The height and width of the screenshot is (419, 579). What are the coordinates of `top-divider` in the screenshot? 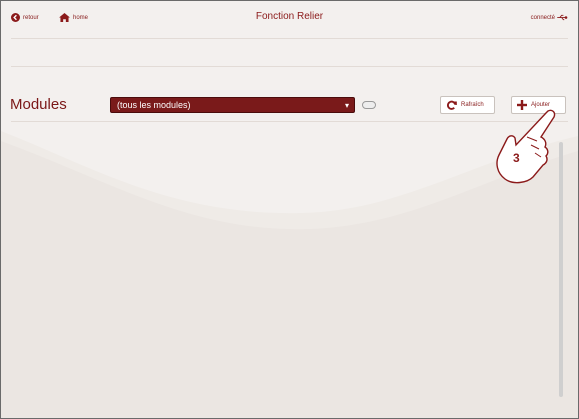 It's located at (289, 38).